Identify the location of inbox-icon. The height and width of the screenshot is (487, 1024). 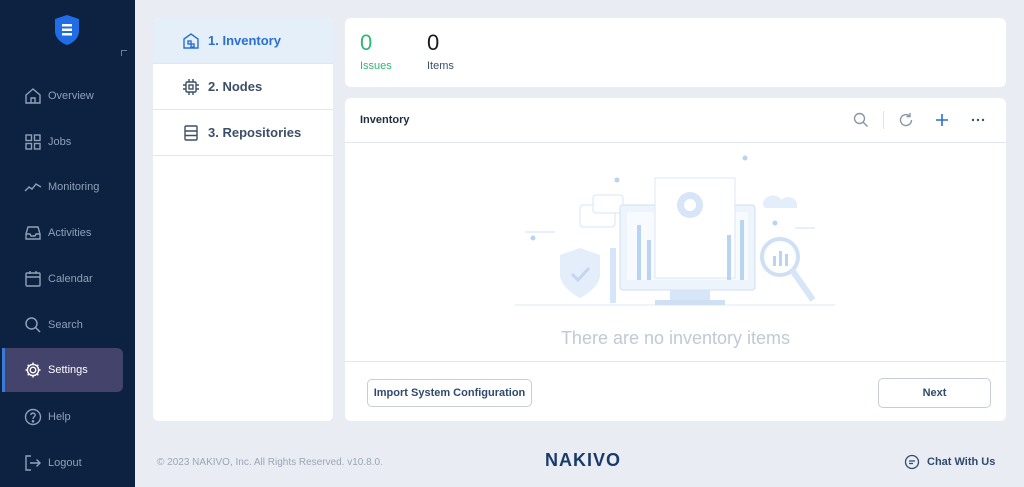
(33, 233).